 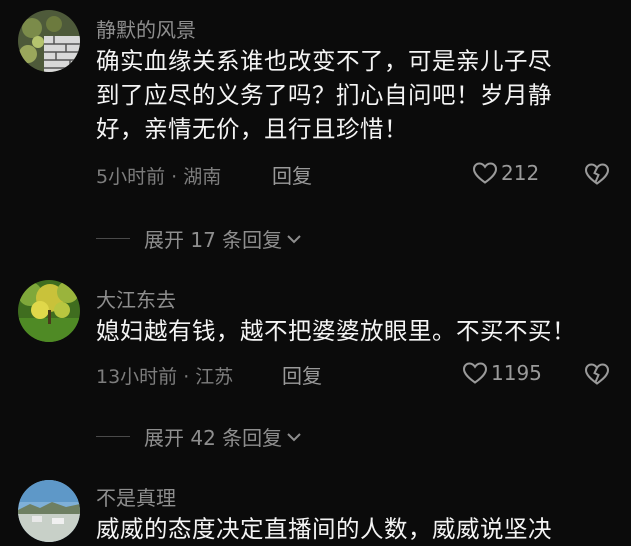 I want to click on expand-replies-button: 展开 42 条回复, so click(x=199, y=436).